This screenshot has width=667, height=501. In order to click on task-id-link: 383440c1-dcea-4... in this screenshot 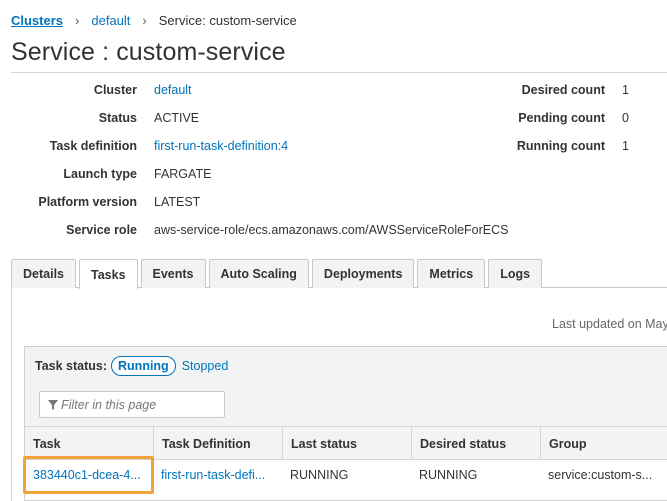, I will do `click(89, 475)`.